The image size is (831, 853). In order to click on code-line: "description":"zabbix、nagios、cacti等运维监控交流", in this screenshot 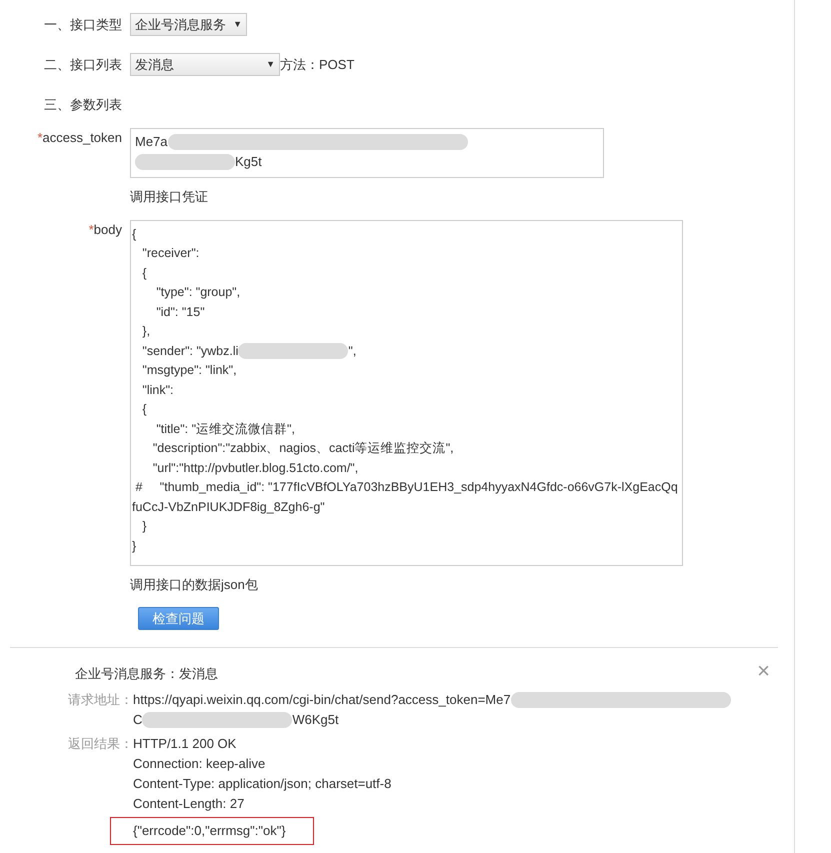, I will do `click(303, 448)`.